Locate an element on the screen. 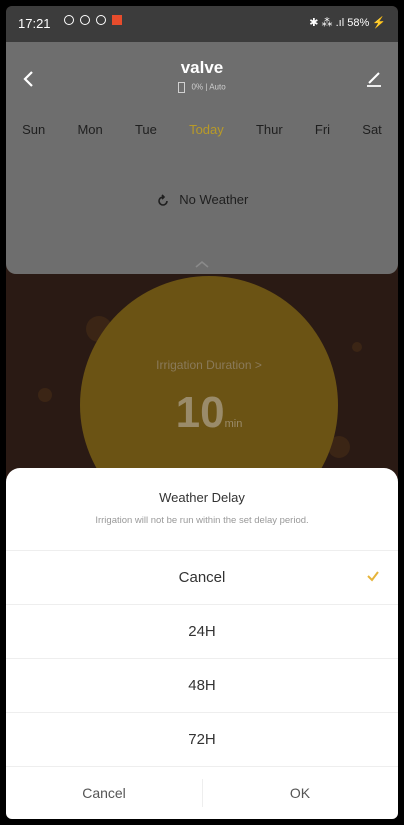 This screenshot has height=825, width=404. status-time: 17:21 is located at coordinates (34, 23).